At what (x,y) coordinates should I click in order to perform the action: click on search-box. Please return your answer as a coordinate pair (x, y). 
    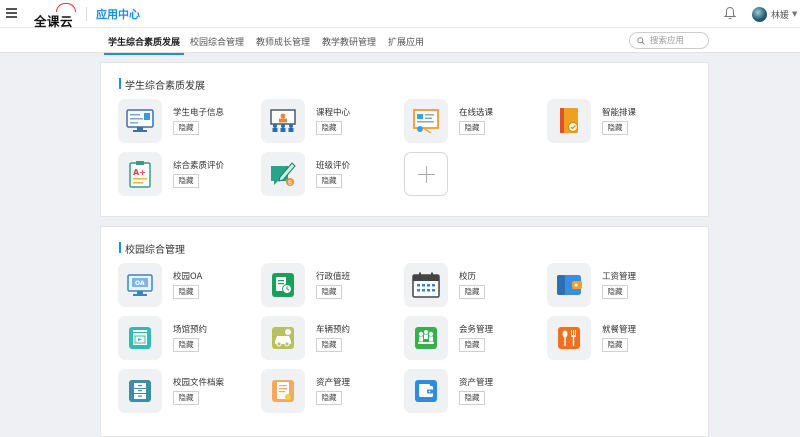
    Looking at the image, I should click on (669, 40).